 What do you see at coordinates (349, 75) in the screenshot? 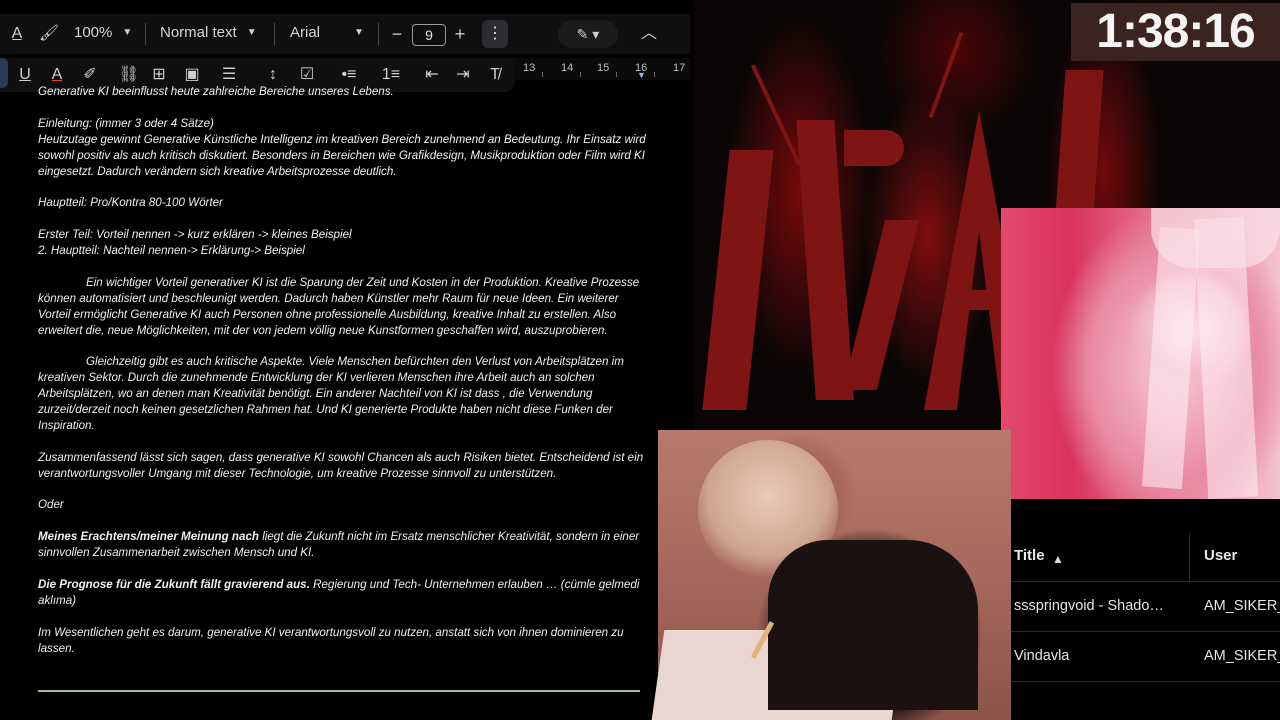
I see `bulleted-list-icon: •≡` at bounding box center [349, 75].